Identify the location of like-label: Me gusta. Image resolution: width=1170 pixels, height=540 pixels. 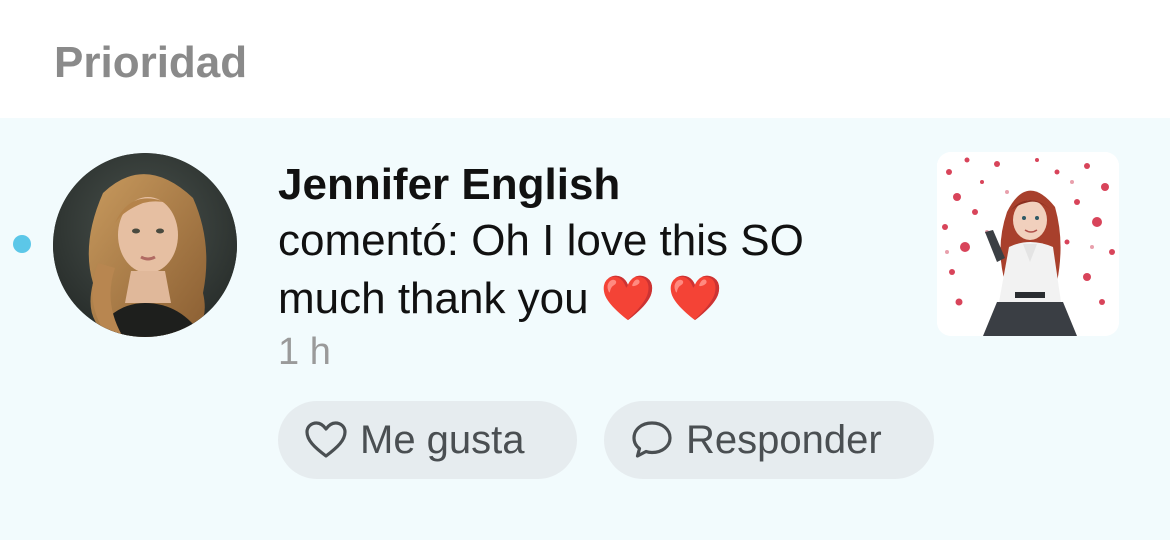
(442, 440).